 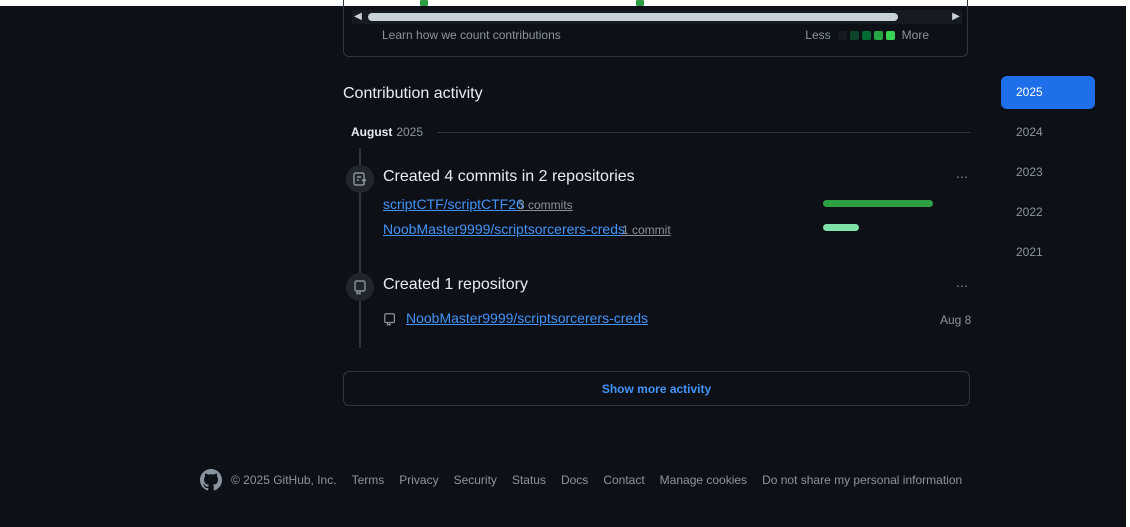 I want to click on commit-count-link: 3 commits, so click(x=545, y=205).